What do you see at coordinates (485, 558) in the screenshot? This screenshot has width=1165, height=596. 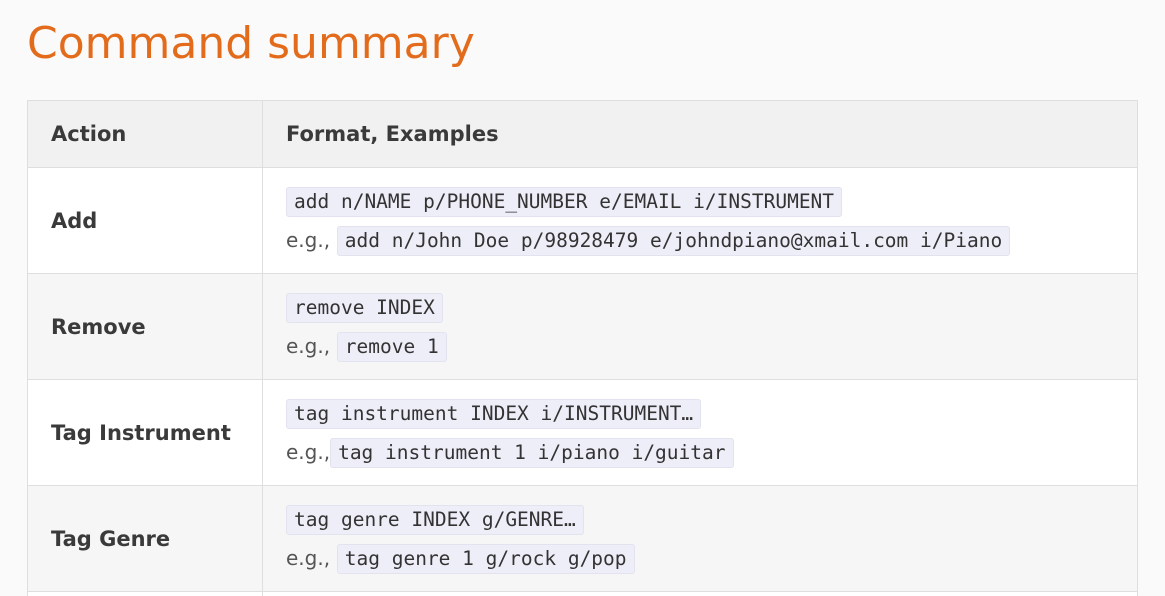 I see `example-code: tag genre 1 g/rock g/pop` at bounding box center [485, 558].